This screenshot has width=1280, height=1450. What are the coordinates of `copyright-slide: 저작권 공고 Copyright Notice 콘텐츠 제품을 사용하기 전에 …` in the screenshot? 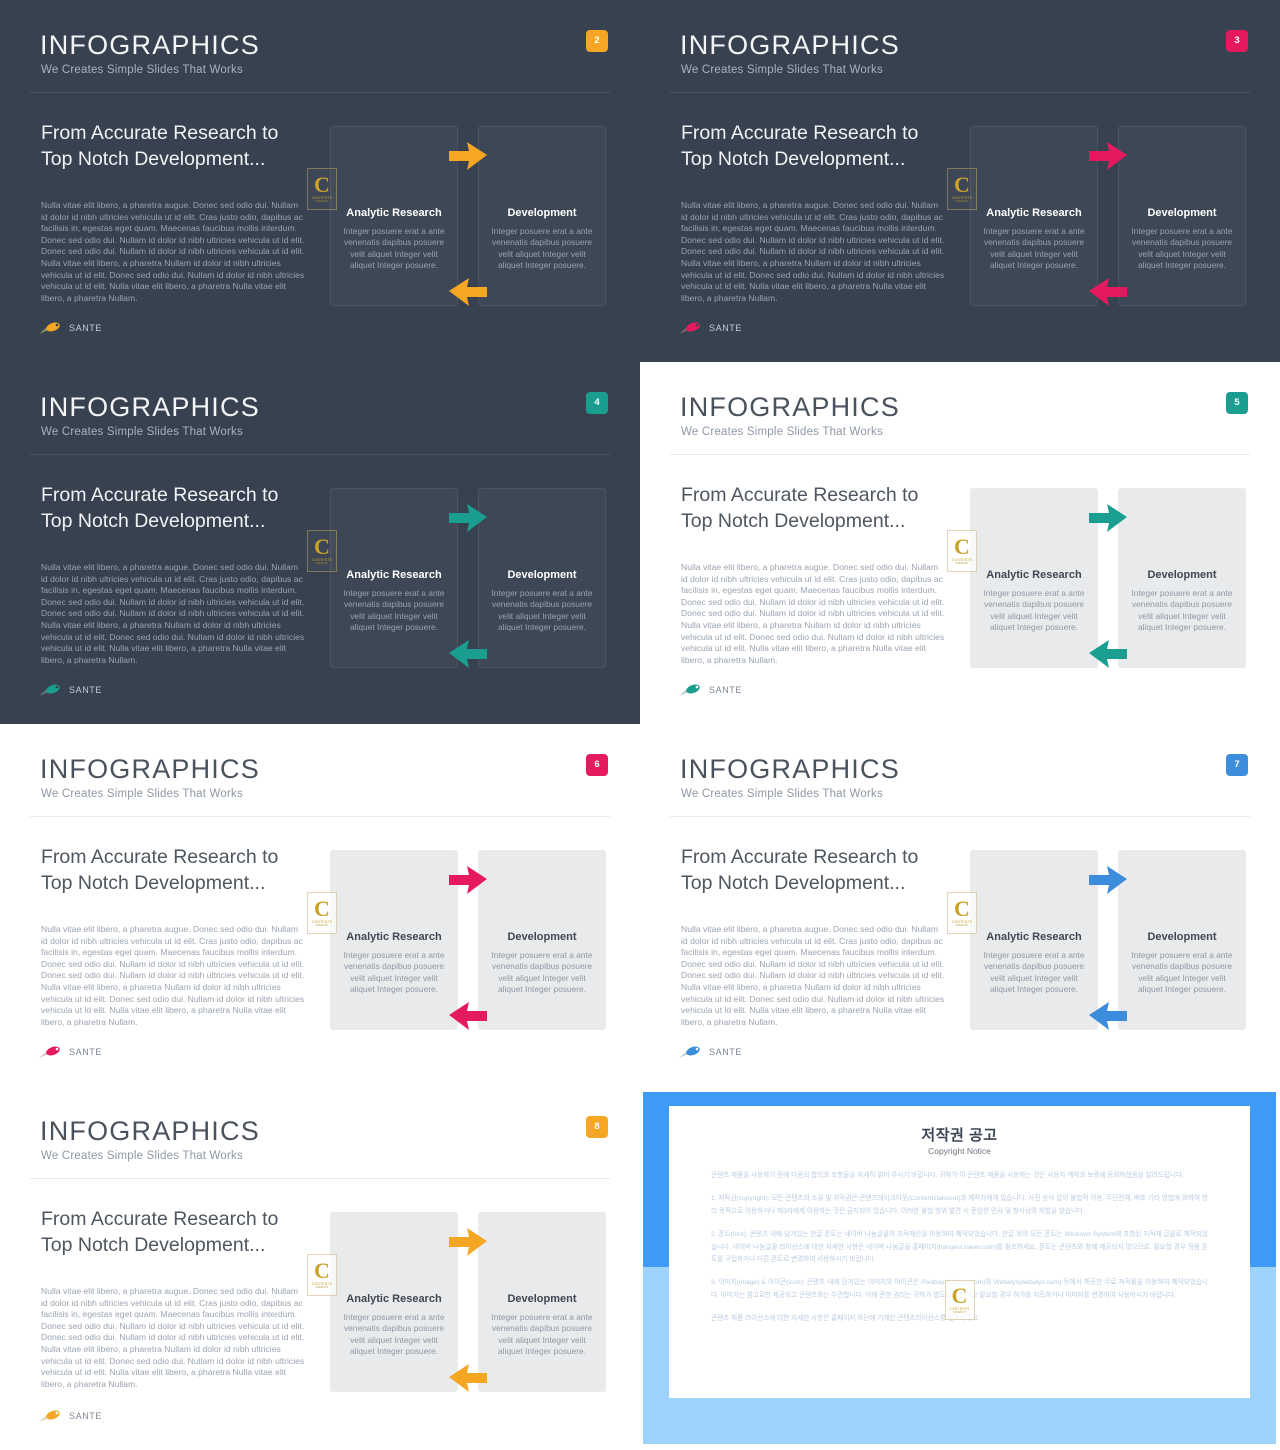 It's located at (960, 1268).